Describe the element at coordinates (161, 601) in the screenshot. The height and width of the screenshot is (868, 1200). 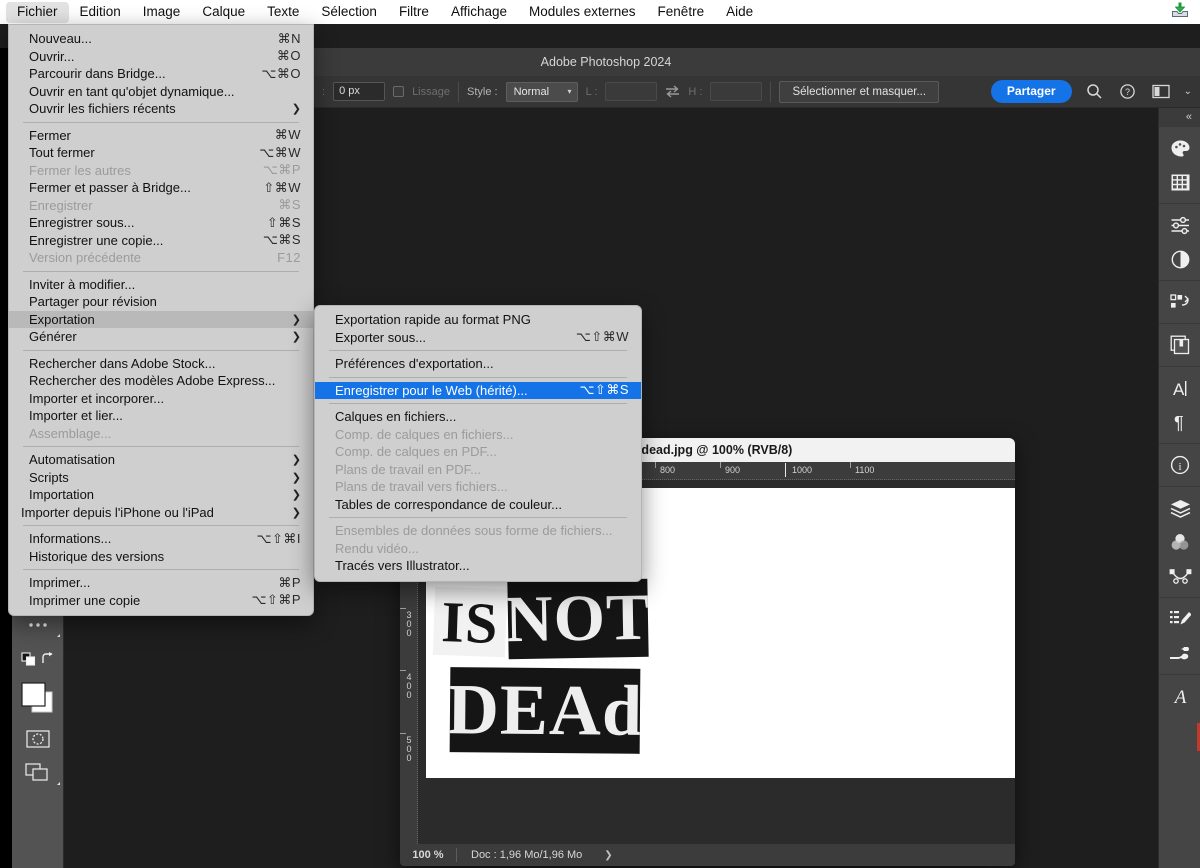
I see `menu-item-imprimer-copie: Imprimer une copie ⌥⇧⌘P` at that location.